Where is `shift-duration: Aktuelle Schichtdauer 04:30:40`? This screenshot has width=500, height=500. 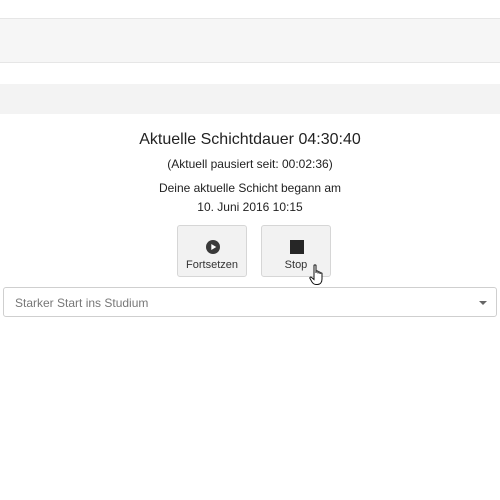 shift-duration: Aktuelle Schichtdauer 04:30:40 is located at coordinates (250, 139).